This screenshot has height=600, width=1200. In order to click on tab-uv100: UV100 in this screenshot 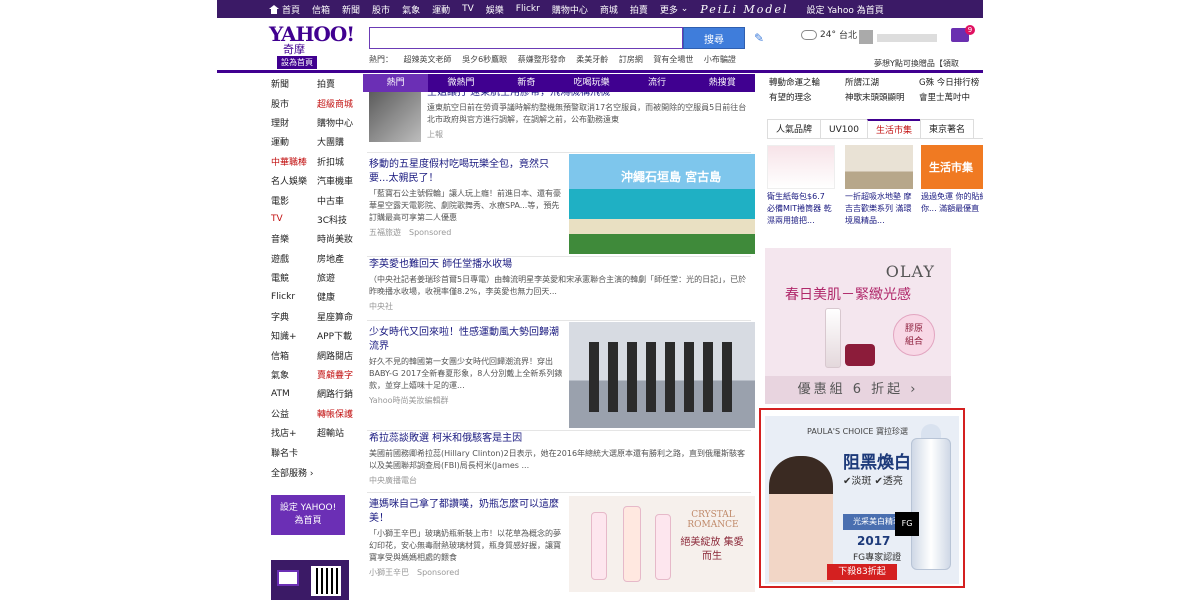, I will do `click(844, 128)`.